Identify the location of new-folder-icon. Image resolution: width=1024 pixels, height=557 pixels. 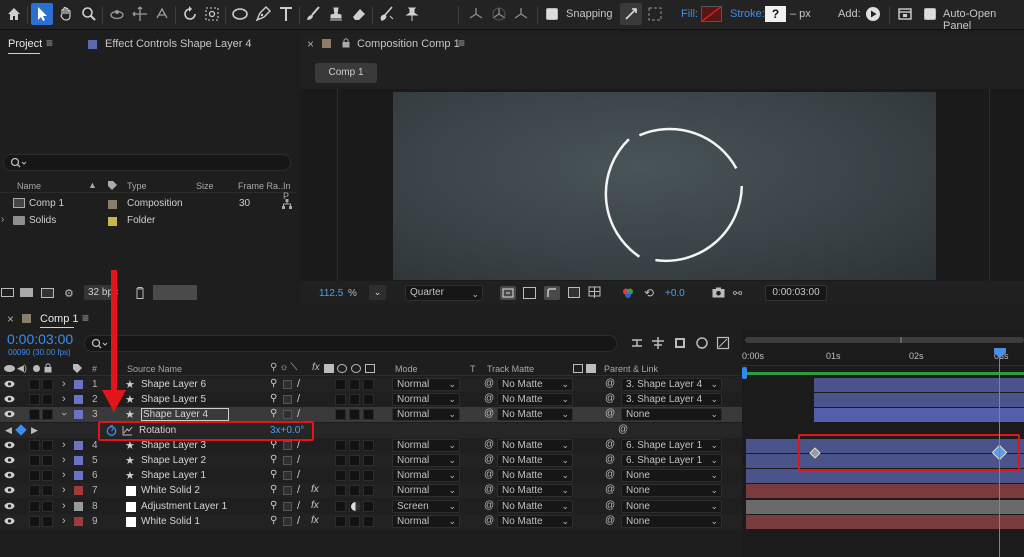
(26, 292).